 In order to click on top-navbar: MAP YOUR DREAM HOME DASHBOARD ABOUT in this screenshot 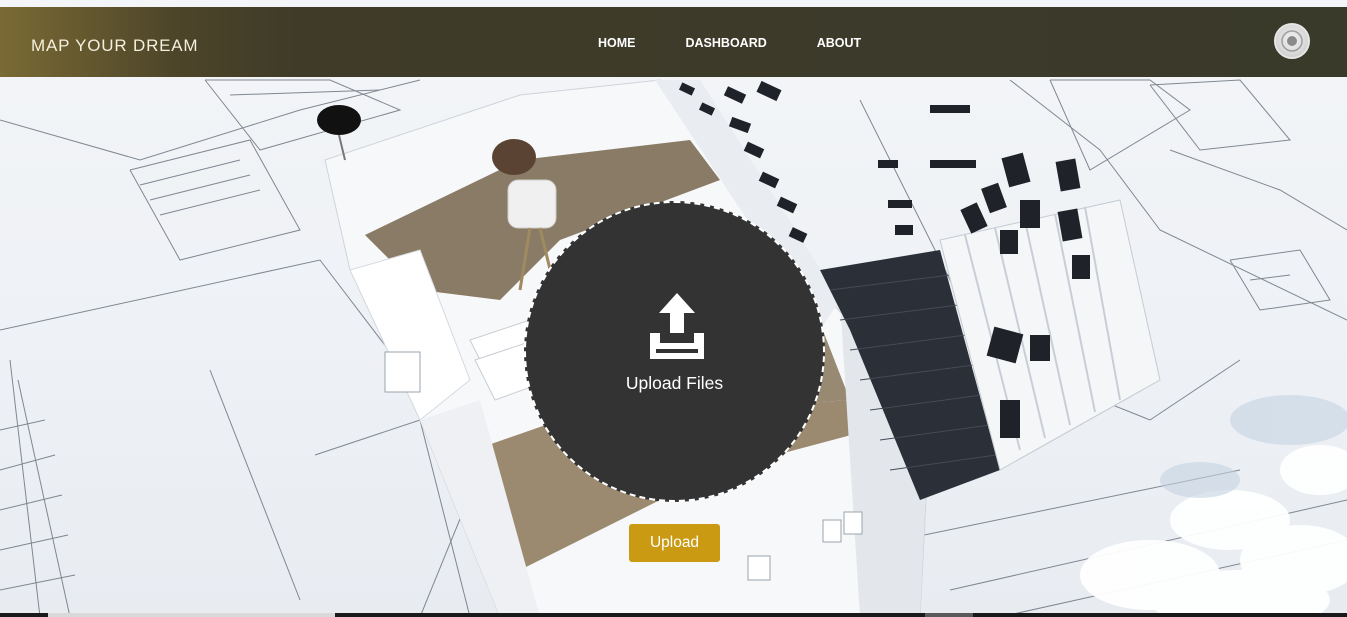, I will do `click(673, 42)`.